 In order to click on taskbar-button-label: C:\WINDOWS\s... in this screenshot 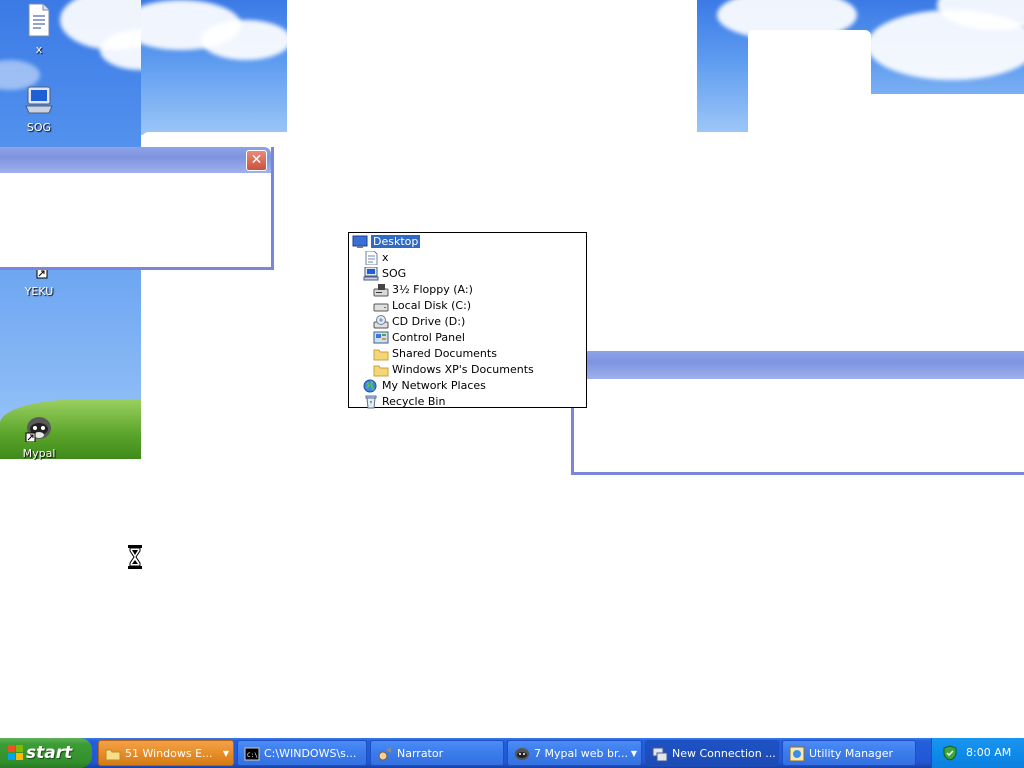, I will do `click(310, 753)`.